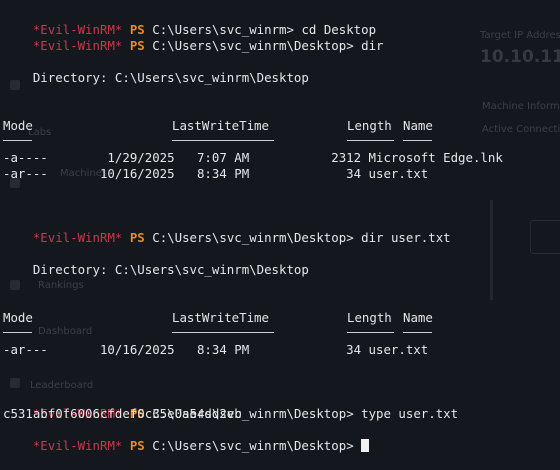 Image resolution: width=560 pixels, height=470 pixels. What do you see at coordinates (368, 45) in the screenshot?
I see `command-text: dir` at bounding box center [368, 45].